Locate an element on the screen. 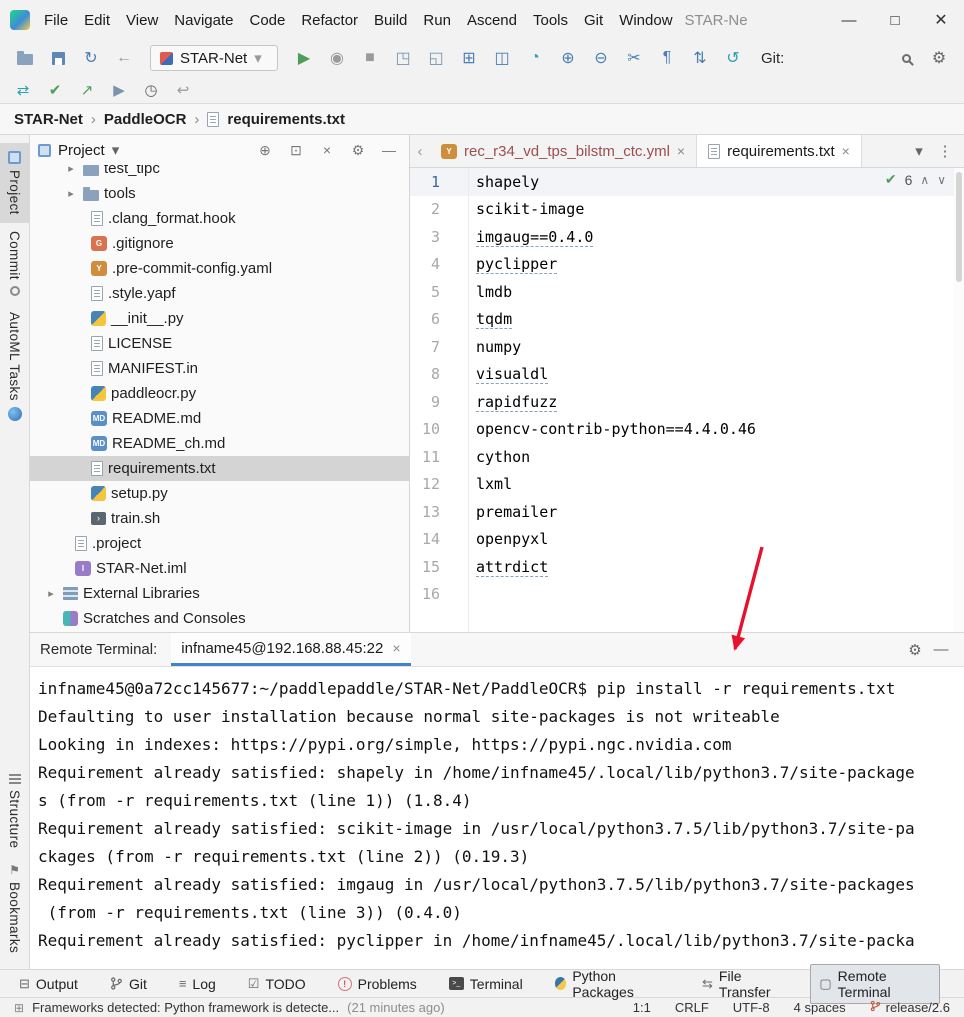 This screenshot has width=964, height=1017. menu-file: File is located at coordinates (56, 20).